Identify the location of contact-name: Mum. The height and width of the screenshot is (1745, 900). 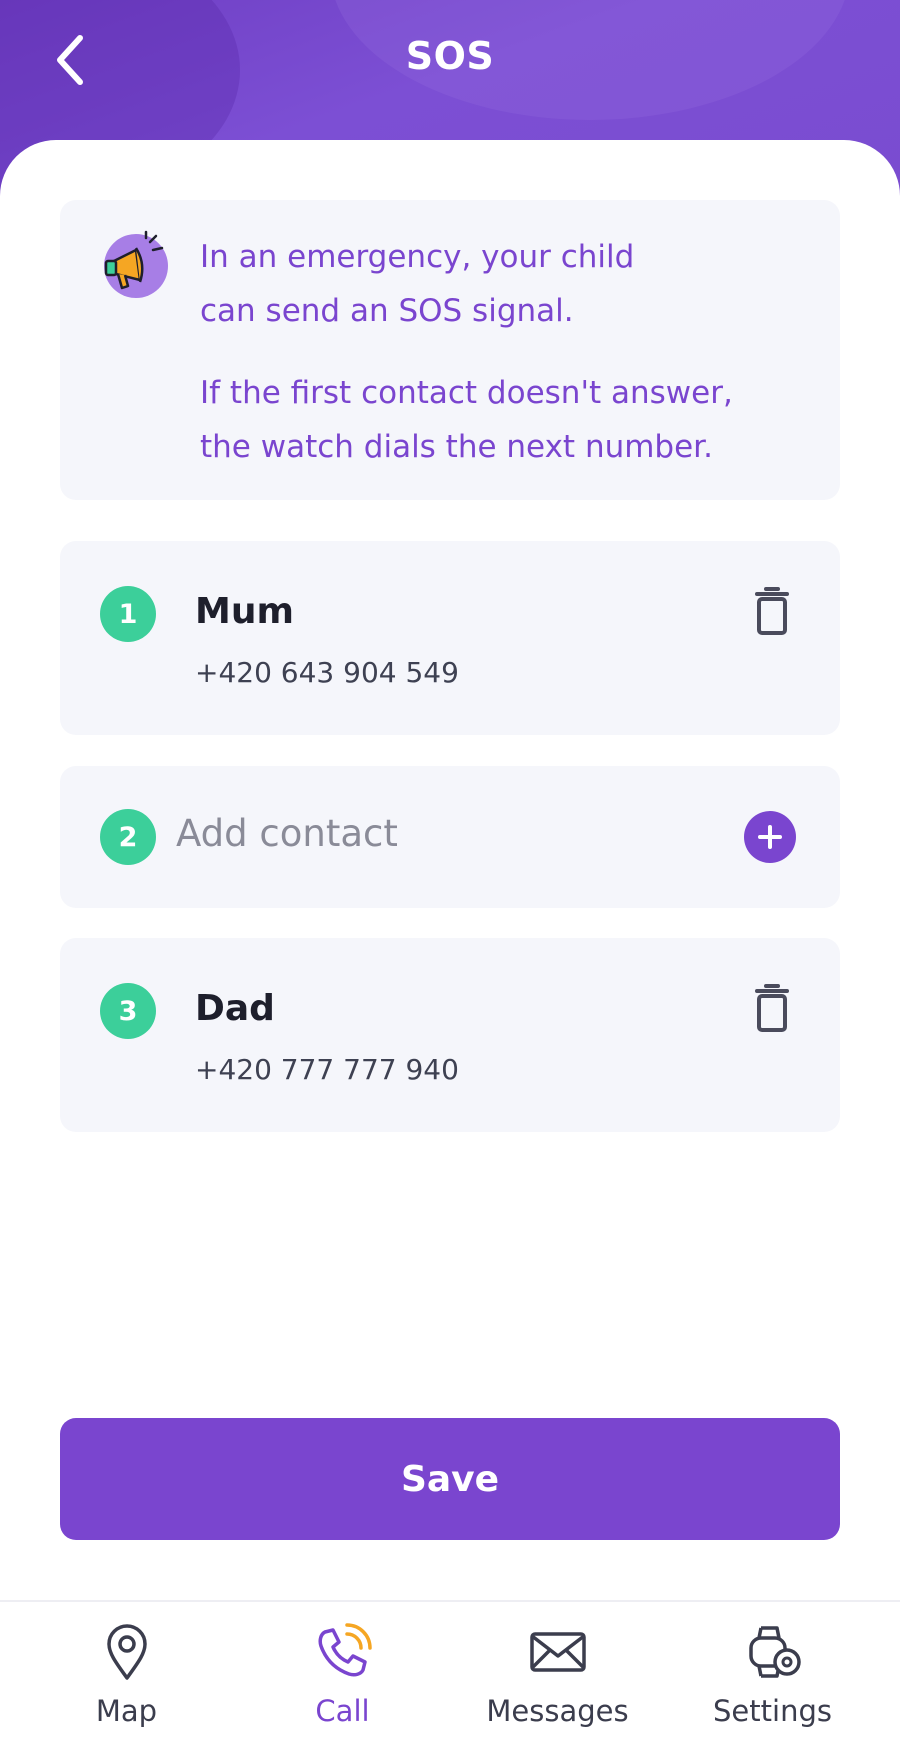
(244, 611).